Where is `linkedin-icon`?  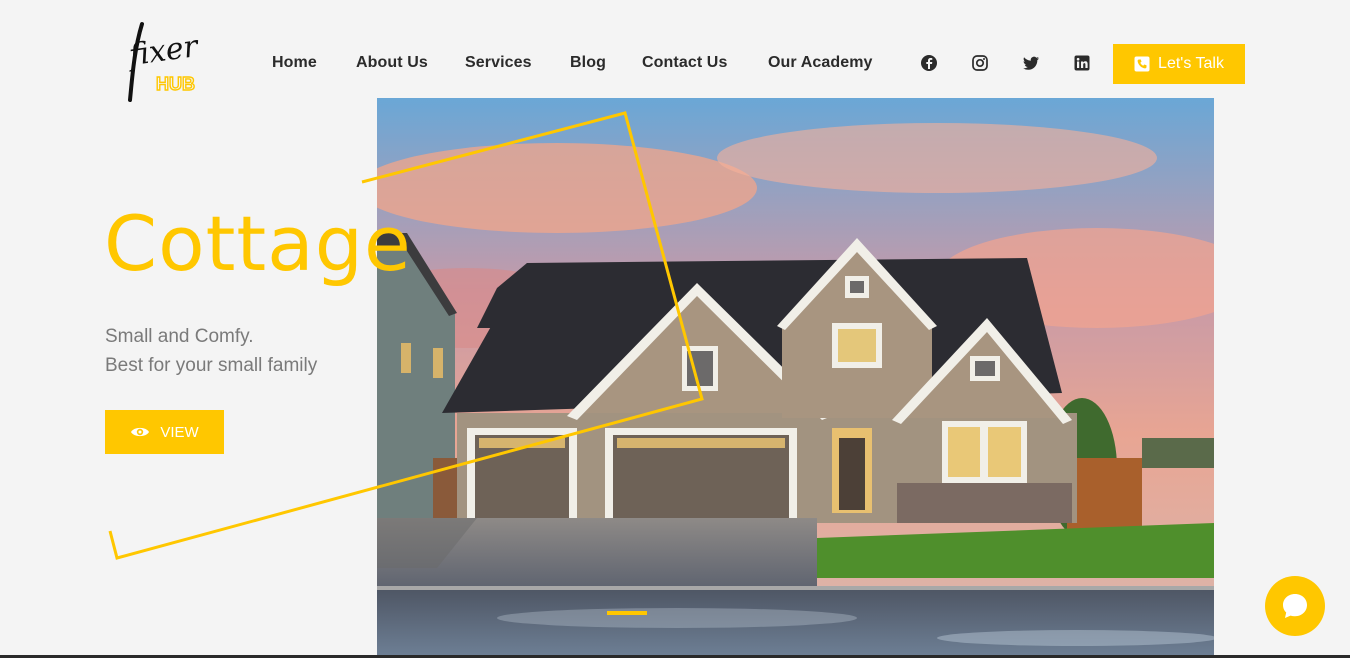
linkedin-icon is located at coordinates (1082, 63).